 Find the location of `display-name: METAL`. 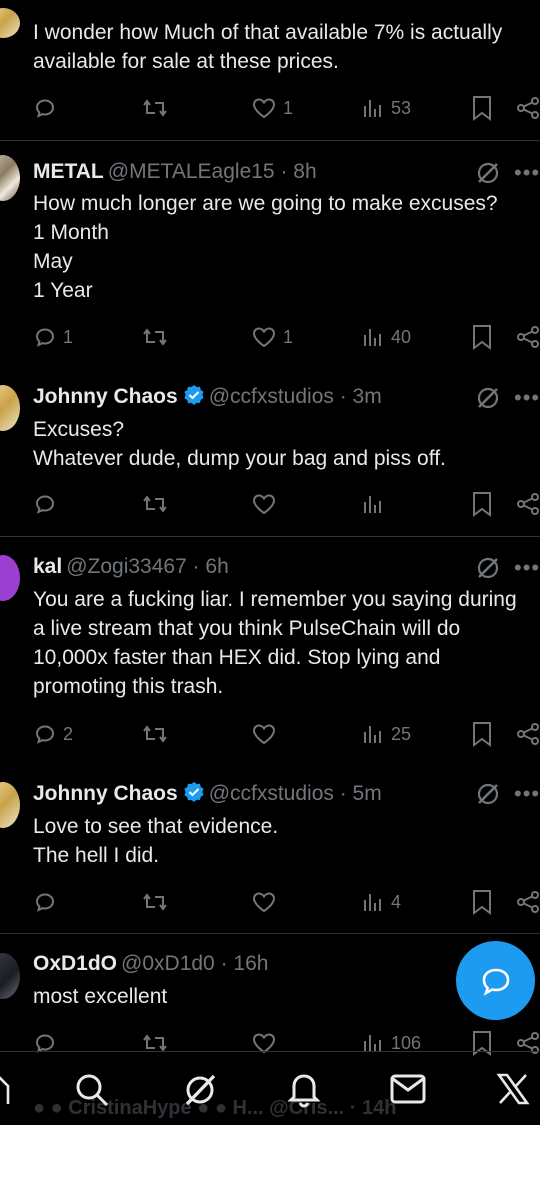

display-name: METAL is located at coordinates (68, 171).